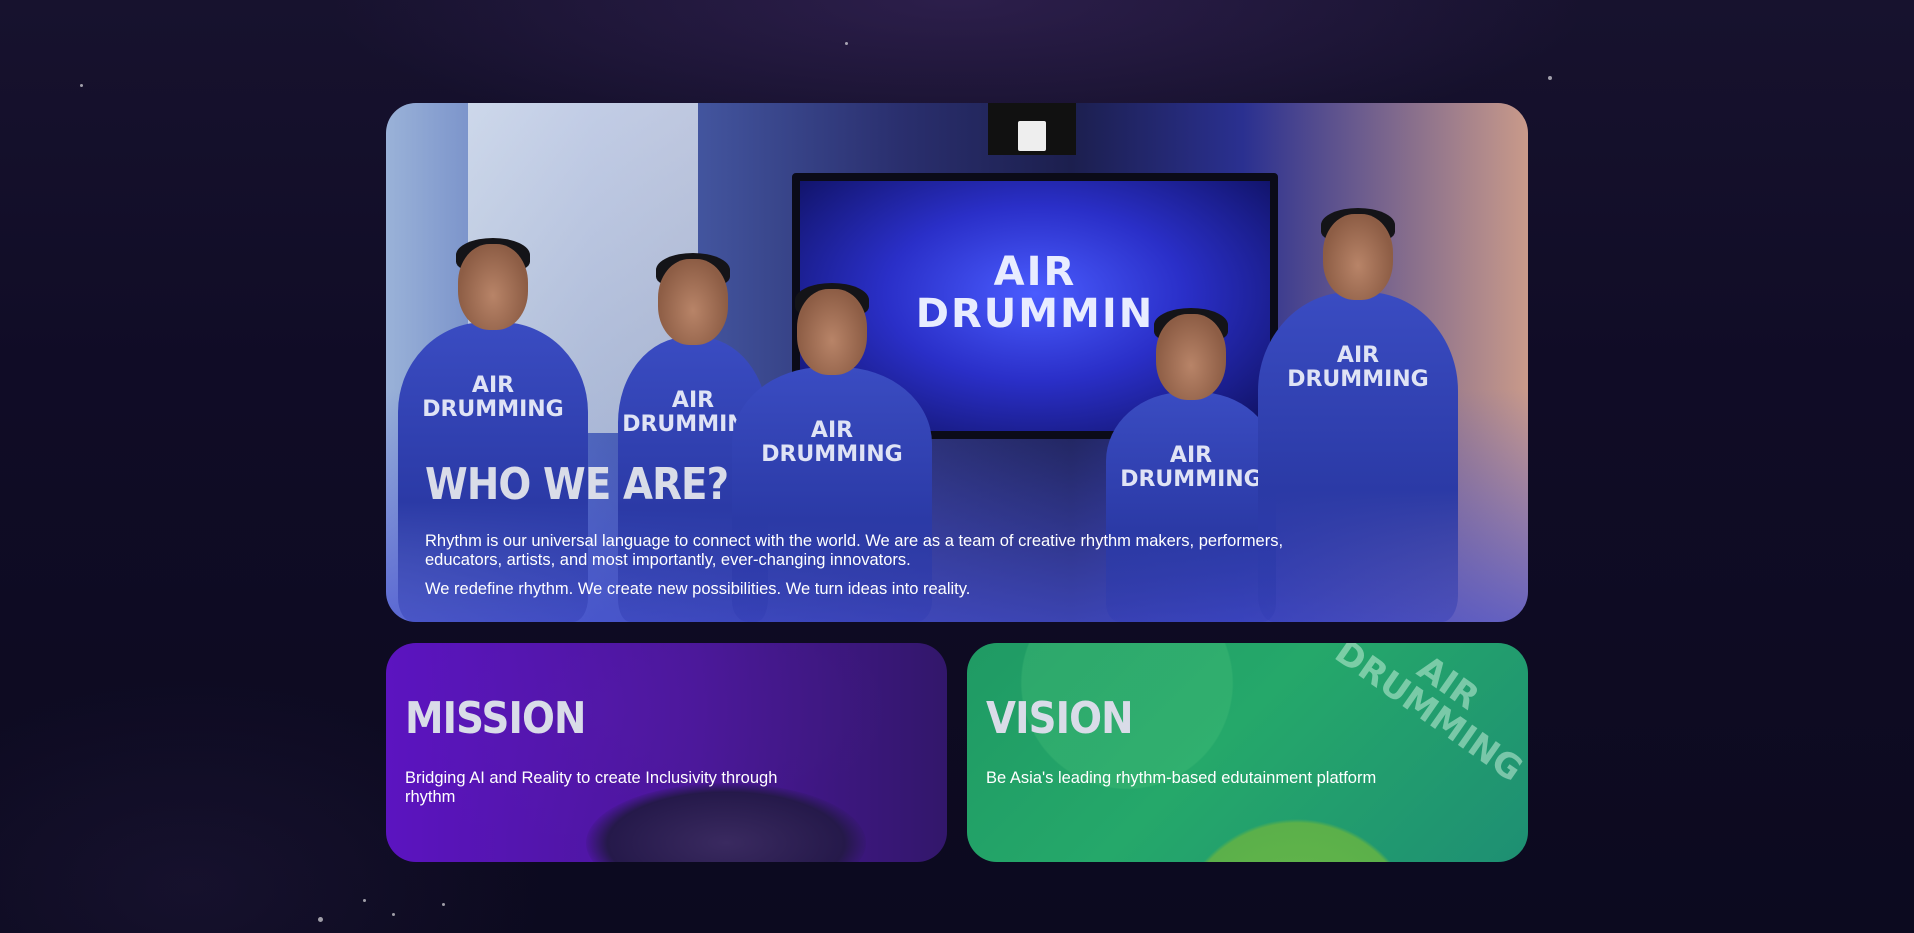 This screenshot has height=933, width=1914. I want to click on plant-shelf, so click(1032, 129).